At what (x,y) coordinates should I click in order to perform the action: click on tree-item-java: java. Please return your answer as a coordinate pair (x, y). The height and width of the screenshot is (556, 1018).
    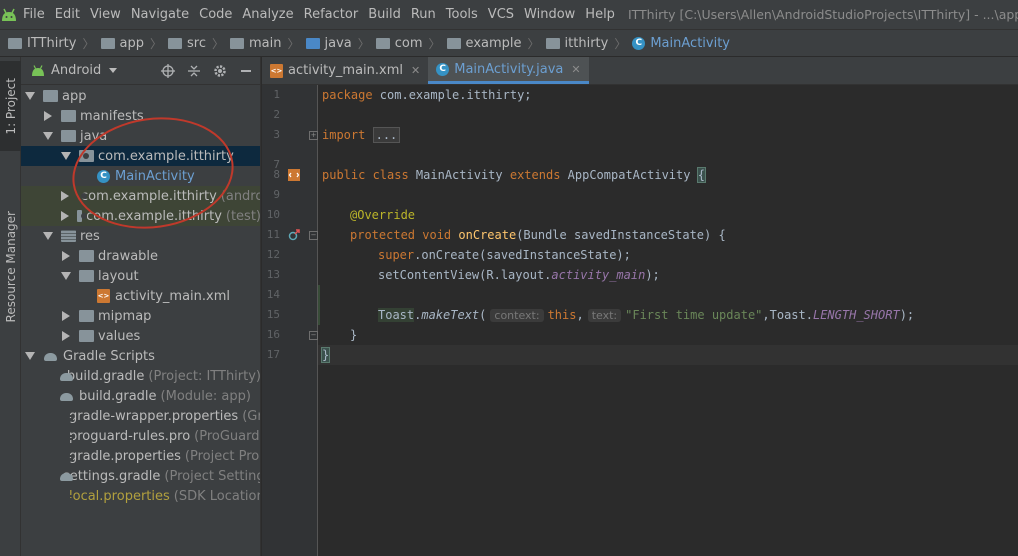
    Looking at the image, I should click on (140, 136).